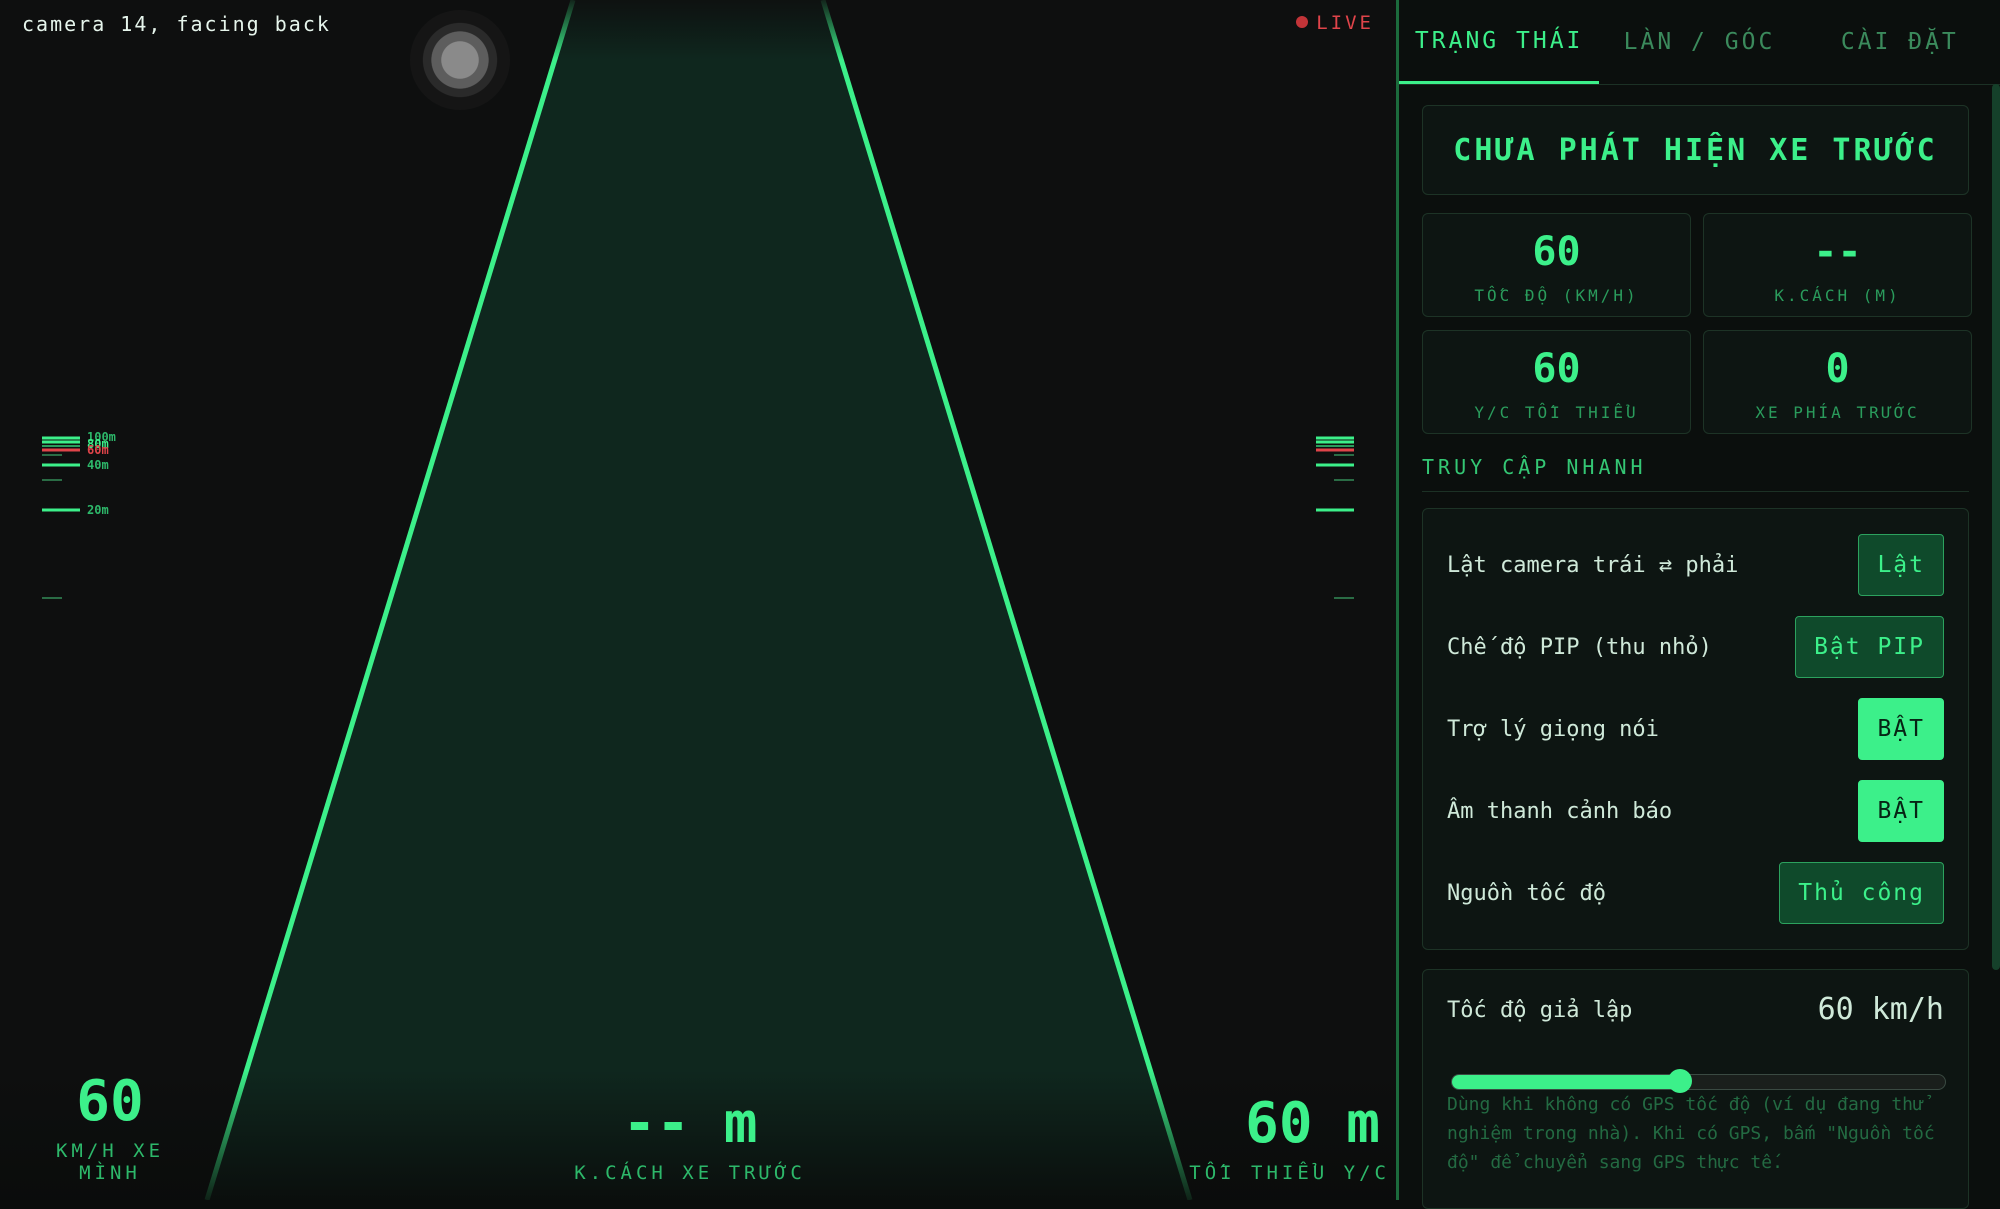 The image size is (2000, 1209). What do you see at coordinates (1345, 23) in the screenshot?
I see `live-label: LIVE` at bounding box center [1345, 23].